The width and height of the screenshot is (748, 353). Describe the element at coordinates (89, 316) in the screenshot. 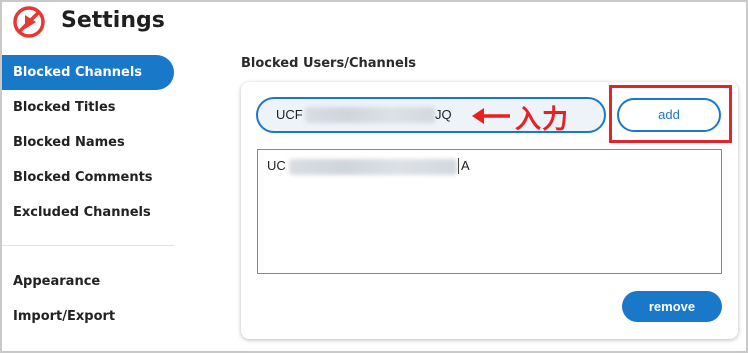

I see `sidebar-item-import-export: Import/Export` at that location.